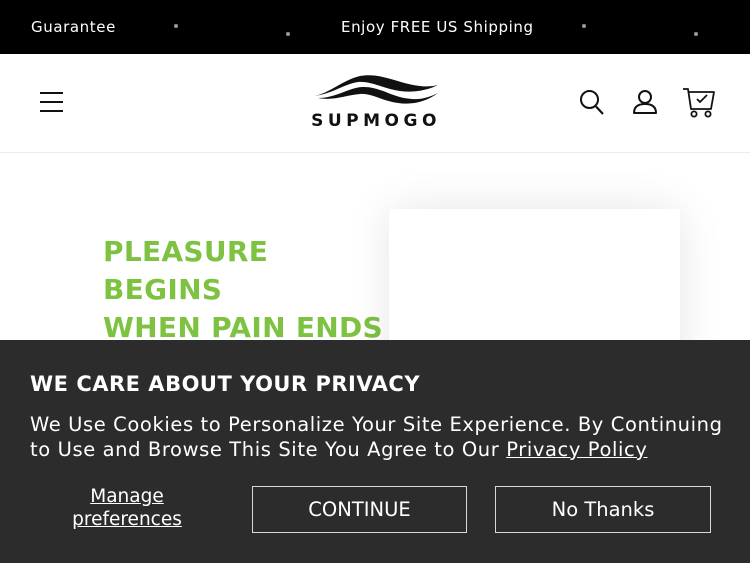 This screenshot has height=563, width=750. I want to click on announcement-shipping: Enjoy FREE US Shipping, so click(437, 27).